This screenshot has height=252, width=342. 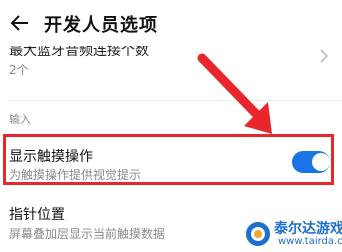 What do you see at coordinates (87, 234) in the screenshot?
I see `pointer-location-subtitle: 屏幕叠加层显示当前触摸数据` at bounding box center [87, 234].